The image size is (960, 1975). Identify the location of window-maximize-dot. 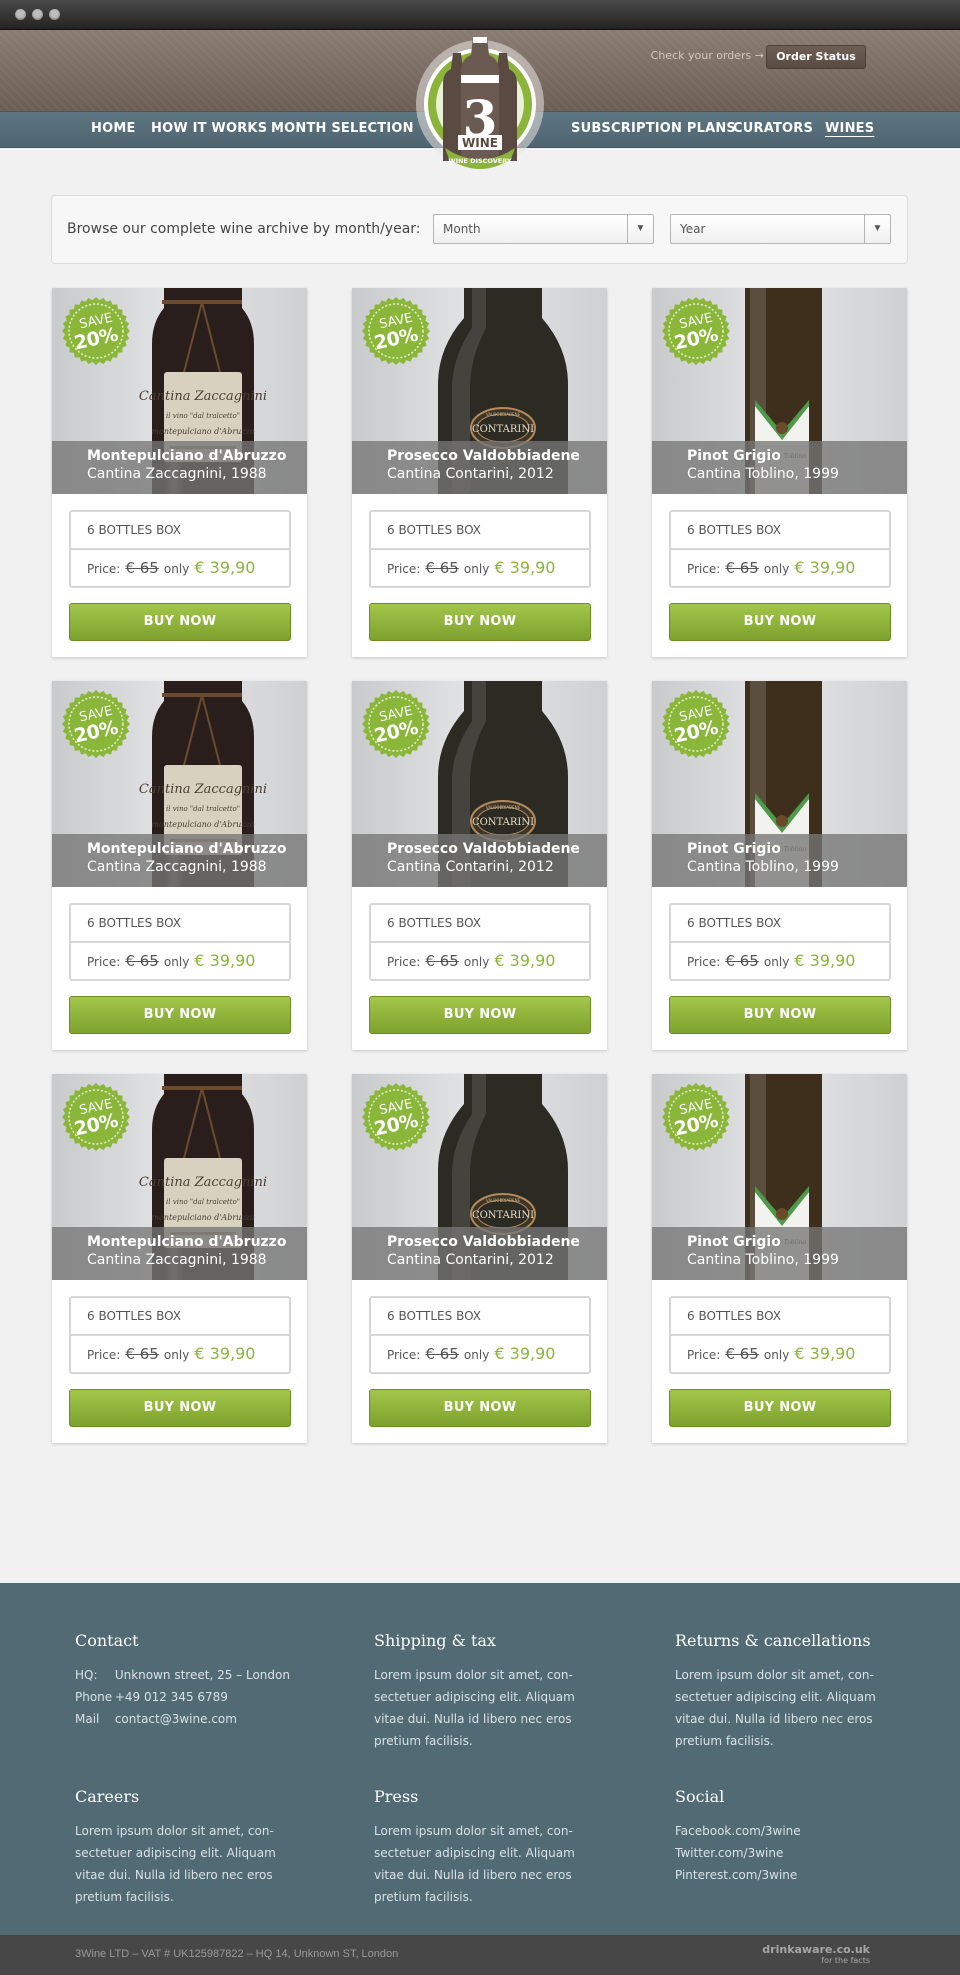
(54, 14).